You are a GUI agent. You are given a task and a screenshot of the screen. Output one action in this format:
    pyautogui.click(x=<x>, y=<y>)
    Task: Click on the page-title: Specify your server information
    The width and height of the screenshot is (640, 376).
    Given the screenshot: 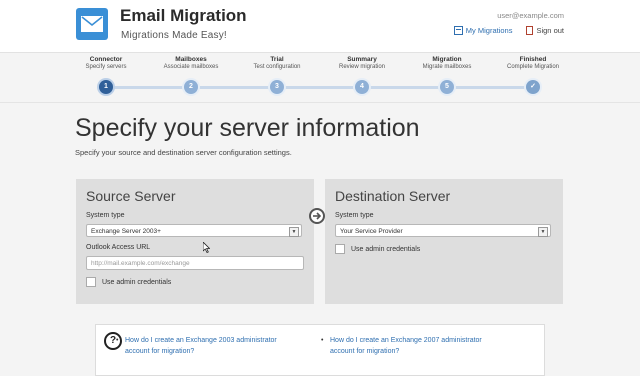 What is the action you would take?
    pyautogui.click(x=247, y=128)
    